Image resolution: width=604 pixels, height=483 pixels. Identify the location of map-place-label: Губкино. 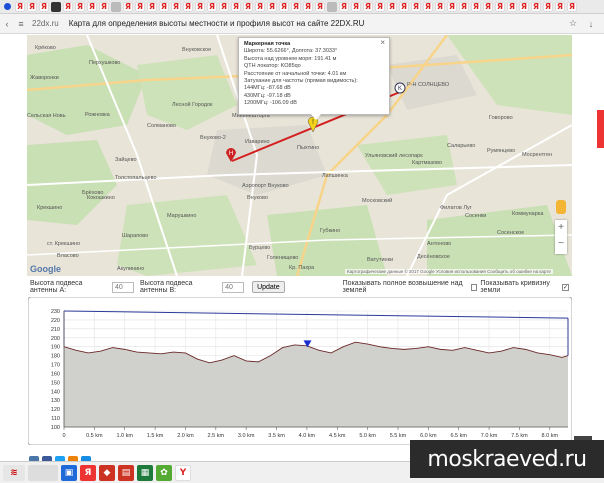
(330, 231).